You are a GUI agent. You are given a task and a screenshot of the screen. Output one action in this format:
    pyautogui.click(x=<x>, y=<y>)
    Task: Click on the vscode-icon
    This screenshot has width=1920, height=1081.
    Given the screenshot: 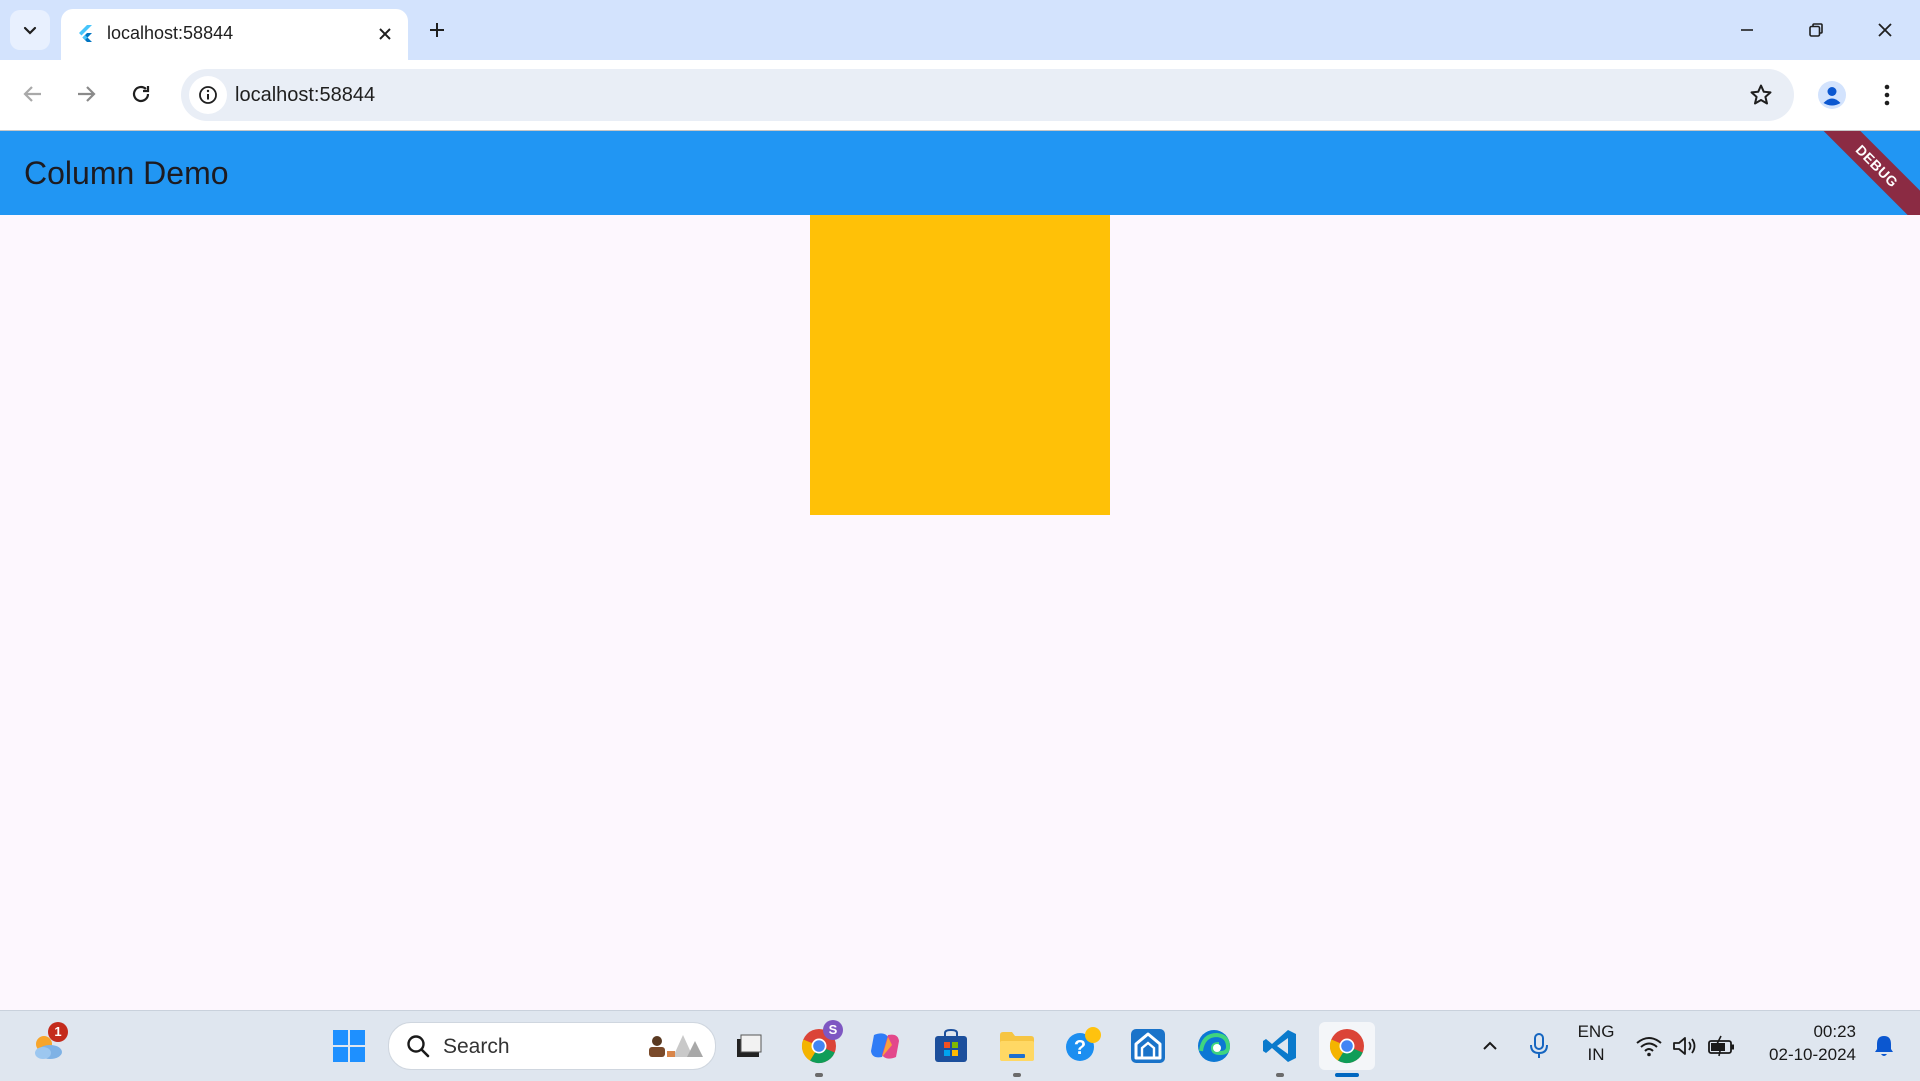 What is the action you would take?
    pyautogui.click(x=1279, y=1046)
    